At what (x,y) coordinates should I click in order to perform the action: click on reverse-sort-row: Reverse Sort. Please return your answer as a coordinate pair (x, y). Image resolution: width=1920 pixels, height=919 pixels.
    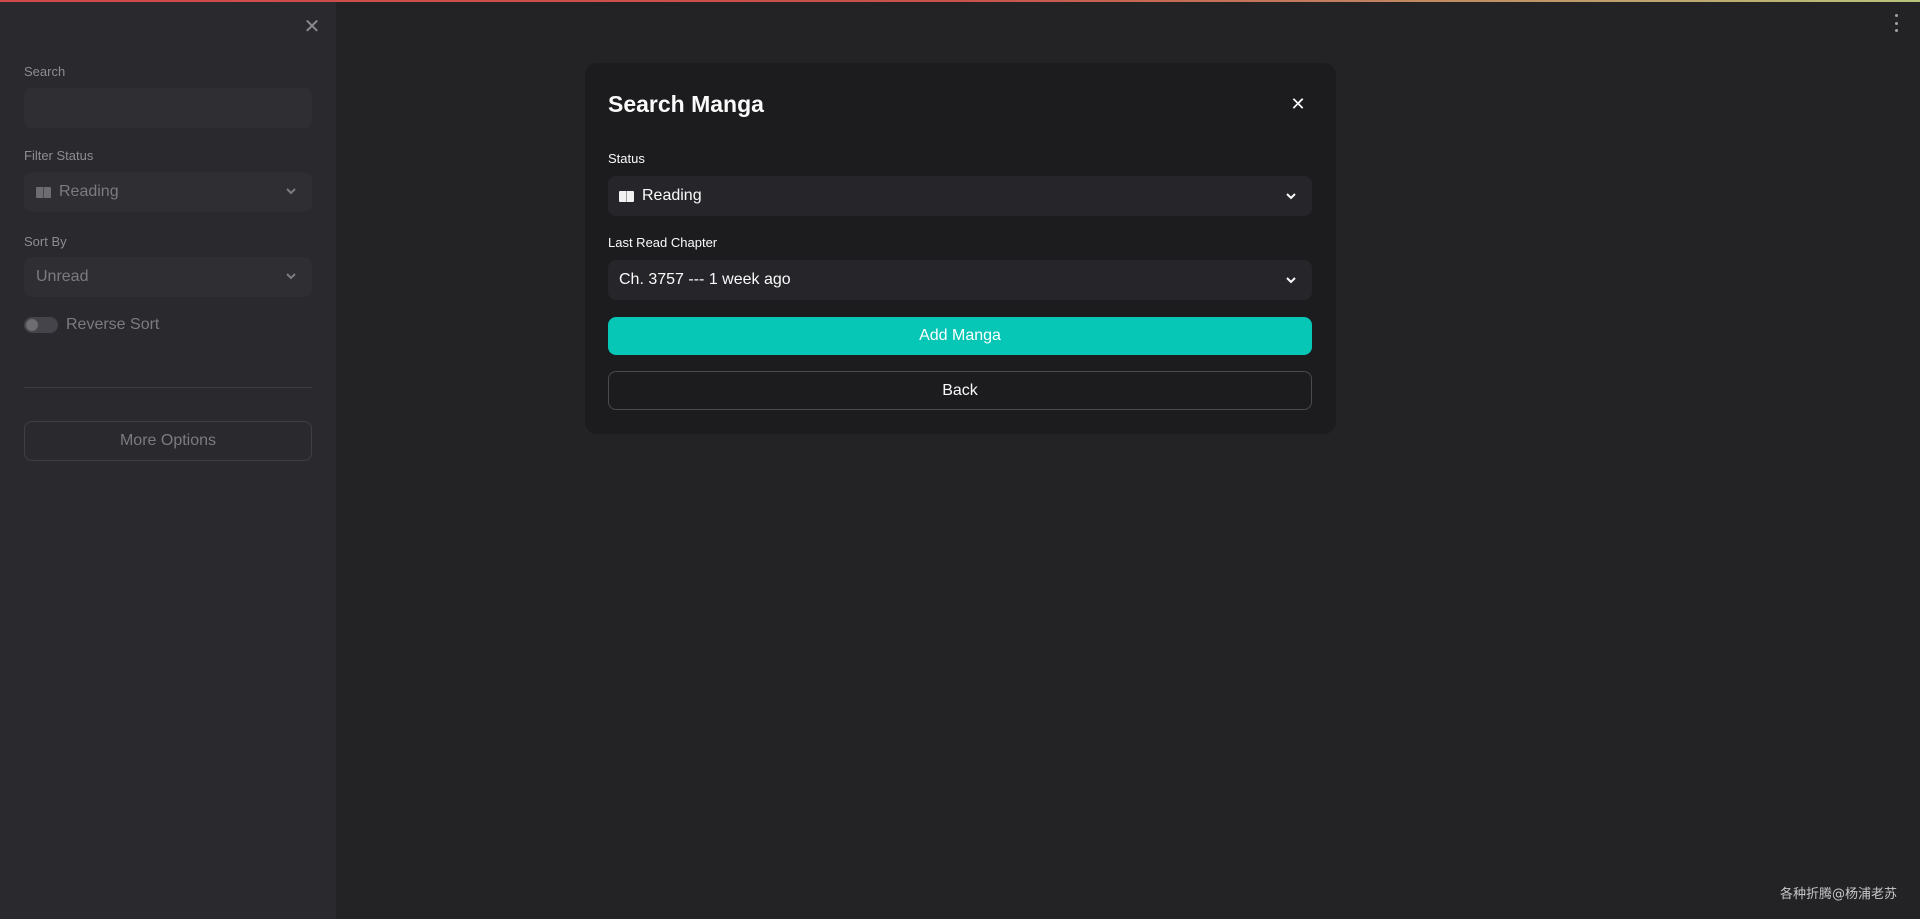
    Looking at the image, I should click on (91, 325).